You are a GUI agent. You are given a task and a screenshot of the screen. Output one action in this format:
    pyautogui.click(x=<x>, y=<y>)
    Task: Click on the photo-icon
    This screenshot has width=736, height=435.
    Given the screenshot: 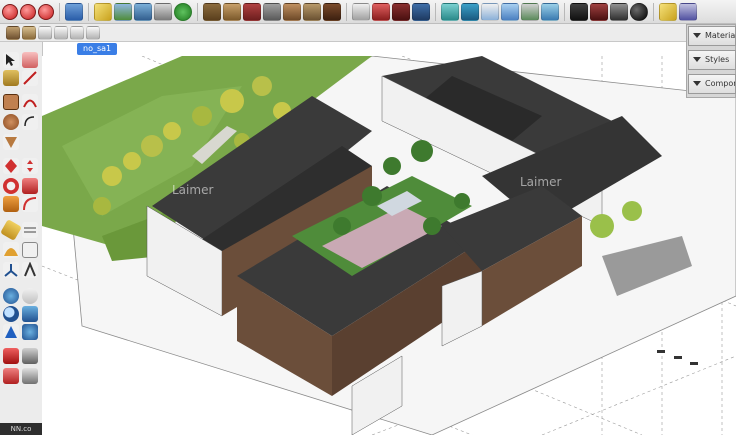 What is the action you would take?
    pyautogui.click(x=421, y=11)
    